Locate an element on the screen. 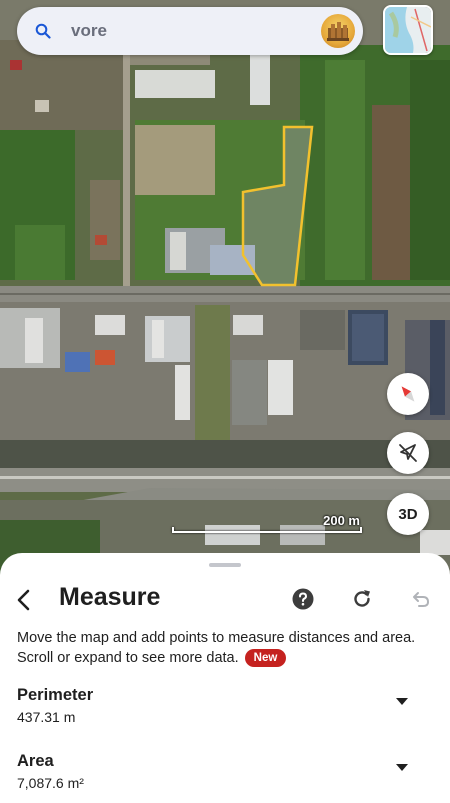 The width and height of the screenshot is (450, 803). scale-label: 200 m is located at coordinates (341, 520).